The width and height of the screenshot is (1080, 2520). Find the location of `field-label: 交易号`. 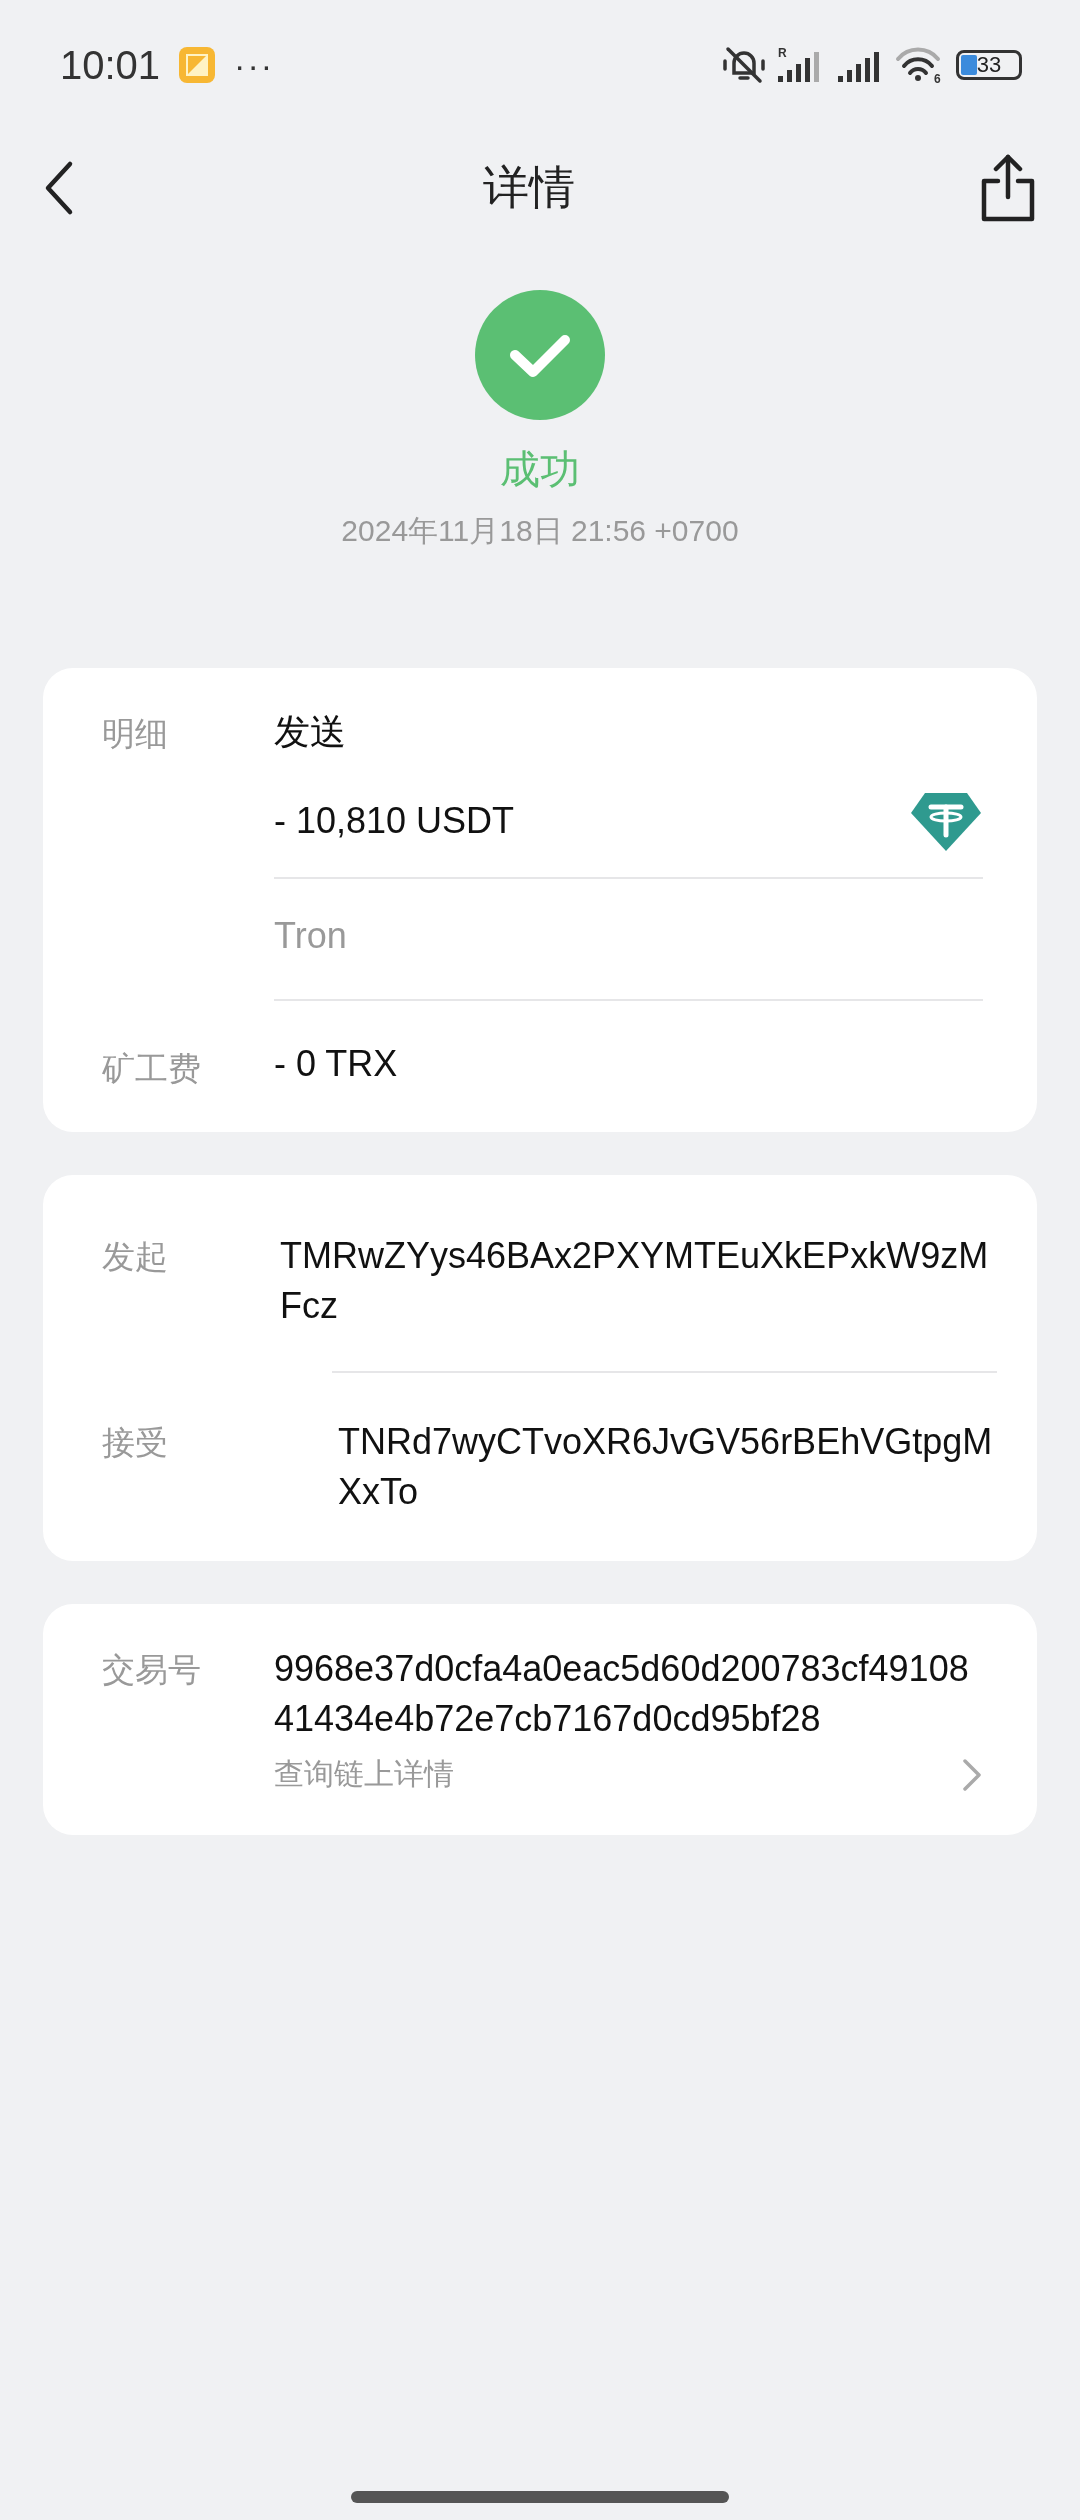

field-label: 交易号 is located at coordinates (152, 1670).